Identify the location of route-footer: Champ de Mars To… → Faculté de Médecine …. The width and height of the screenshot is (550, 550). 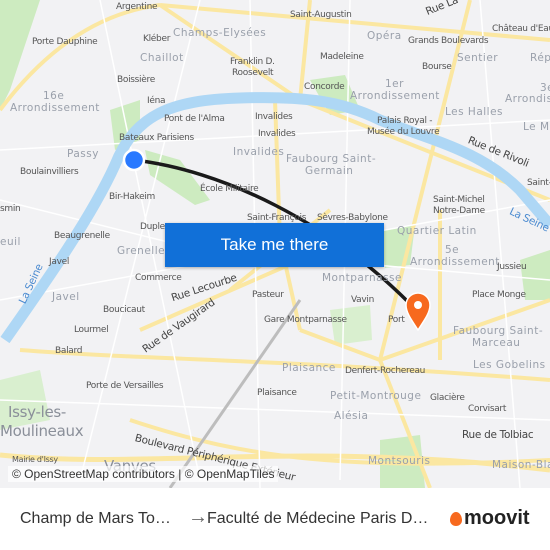
(275, 519).